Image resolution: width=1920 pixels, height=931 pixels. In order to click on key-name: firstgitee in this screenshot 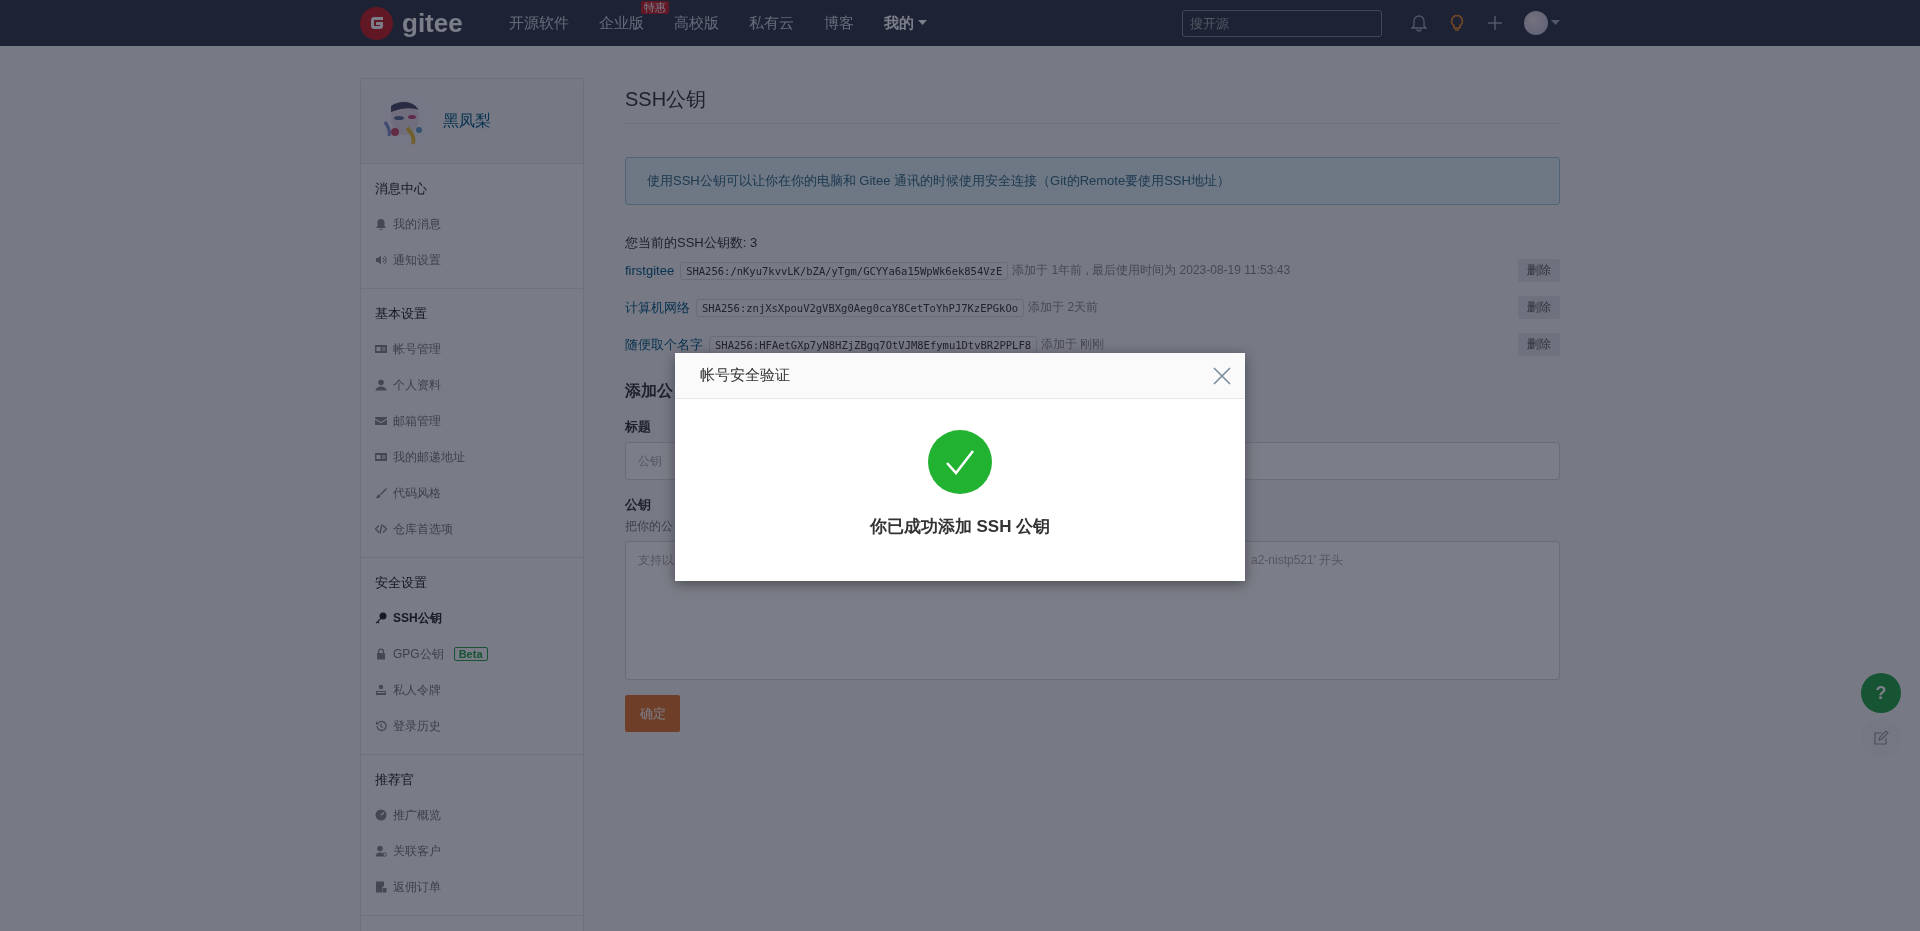, I will do `click(650, 270)`.